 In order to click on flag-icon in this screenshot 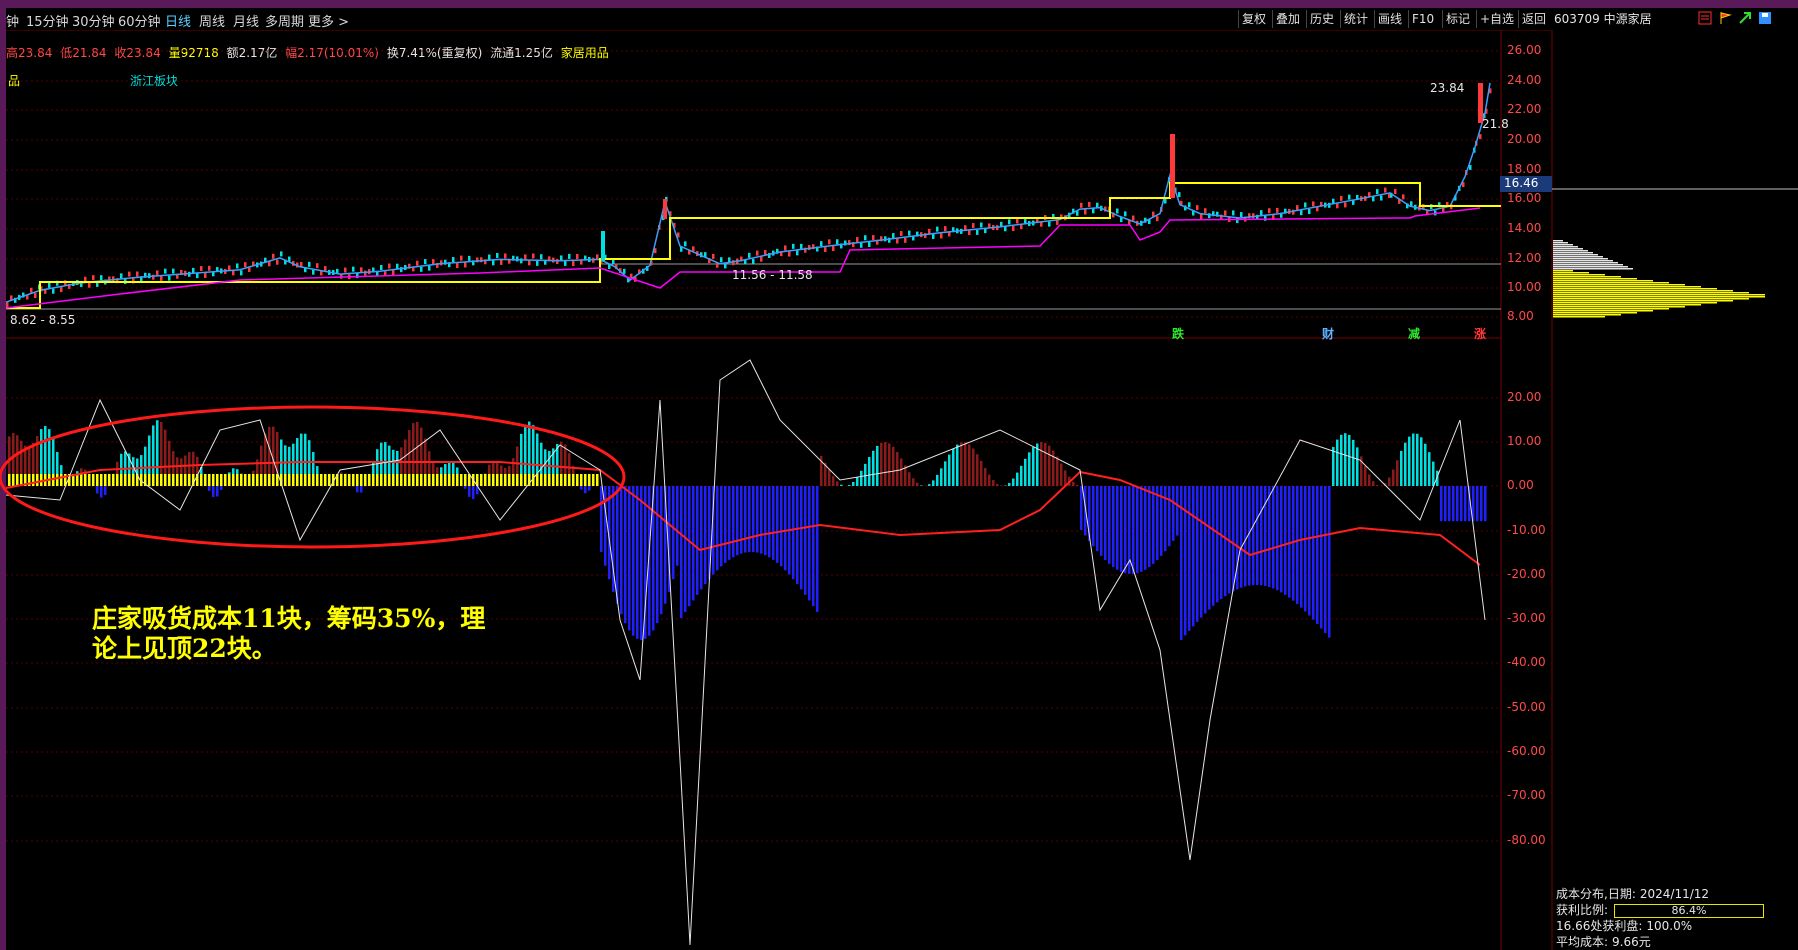, I will do `click(1725, 18)`.